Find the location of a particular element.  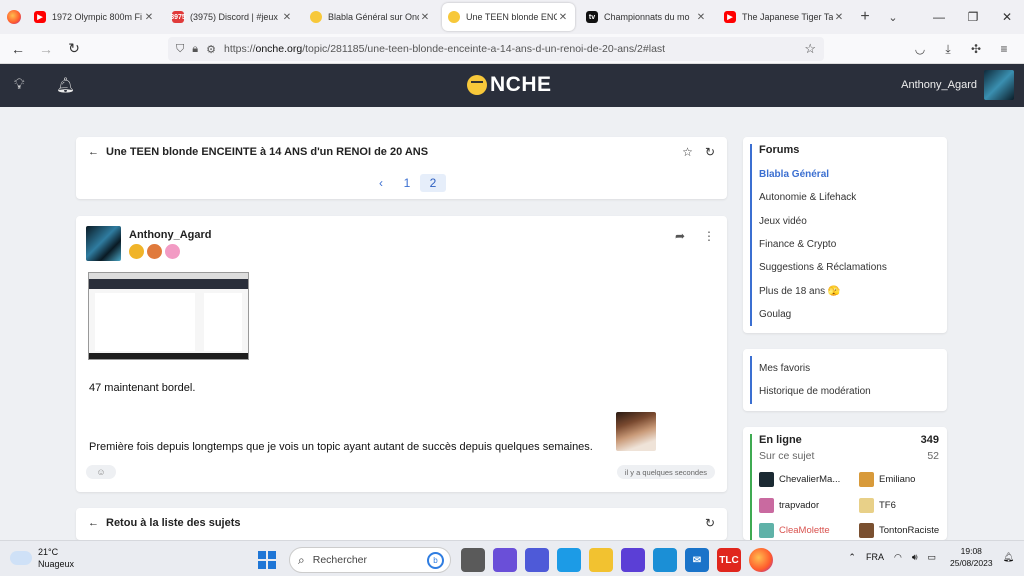

forward-button: → is located at coordinates (46, 49).